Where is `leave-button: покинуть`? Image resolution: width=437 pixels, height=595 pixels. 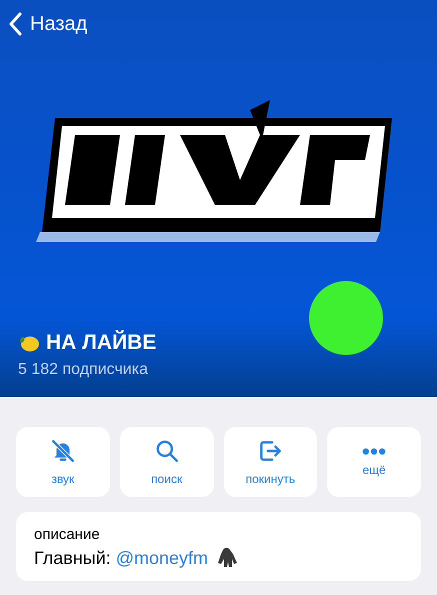 leave-button: покинуть is located at coordinates (271, 462).